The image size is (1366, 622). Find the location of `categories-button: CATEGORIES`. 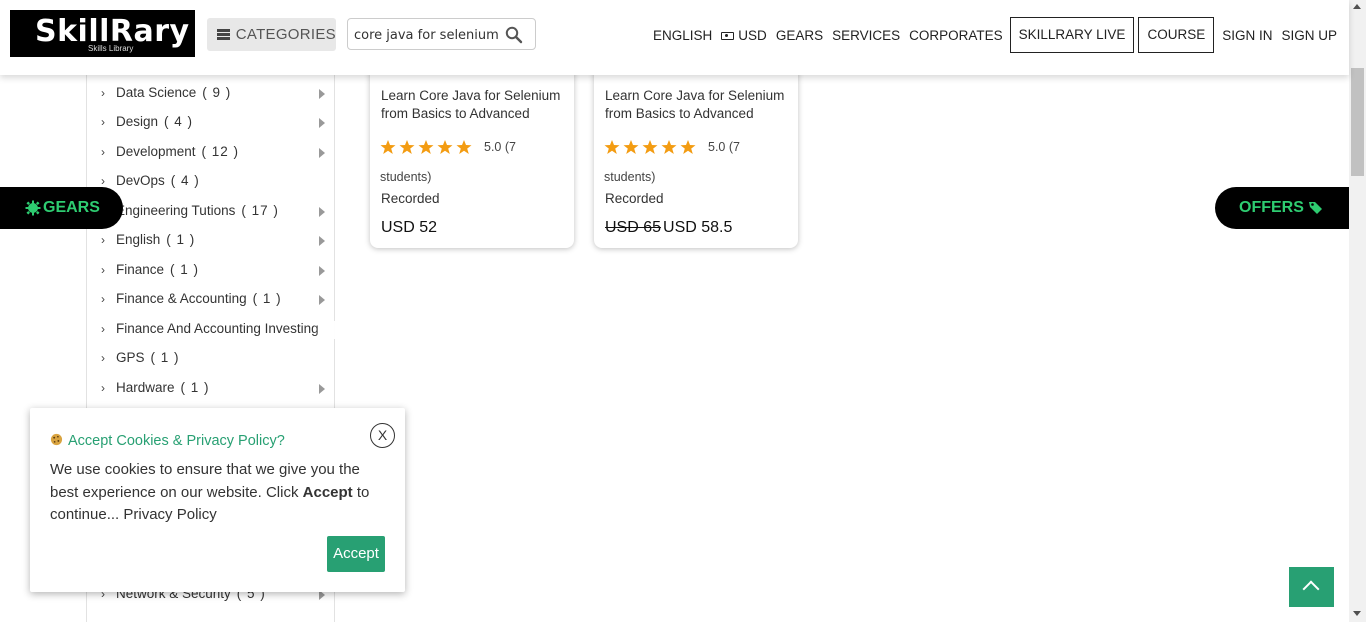

categories-button: CATEGORIES is located at coordinates (271, 34).